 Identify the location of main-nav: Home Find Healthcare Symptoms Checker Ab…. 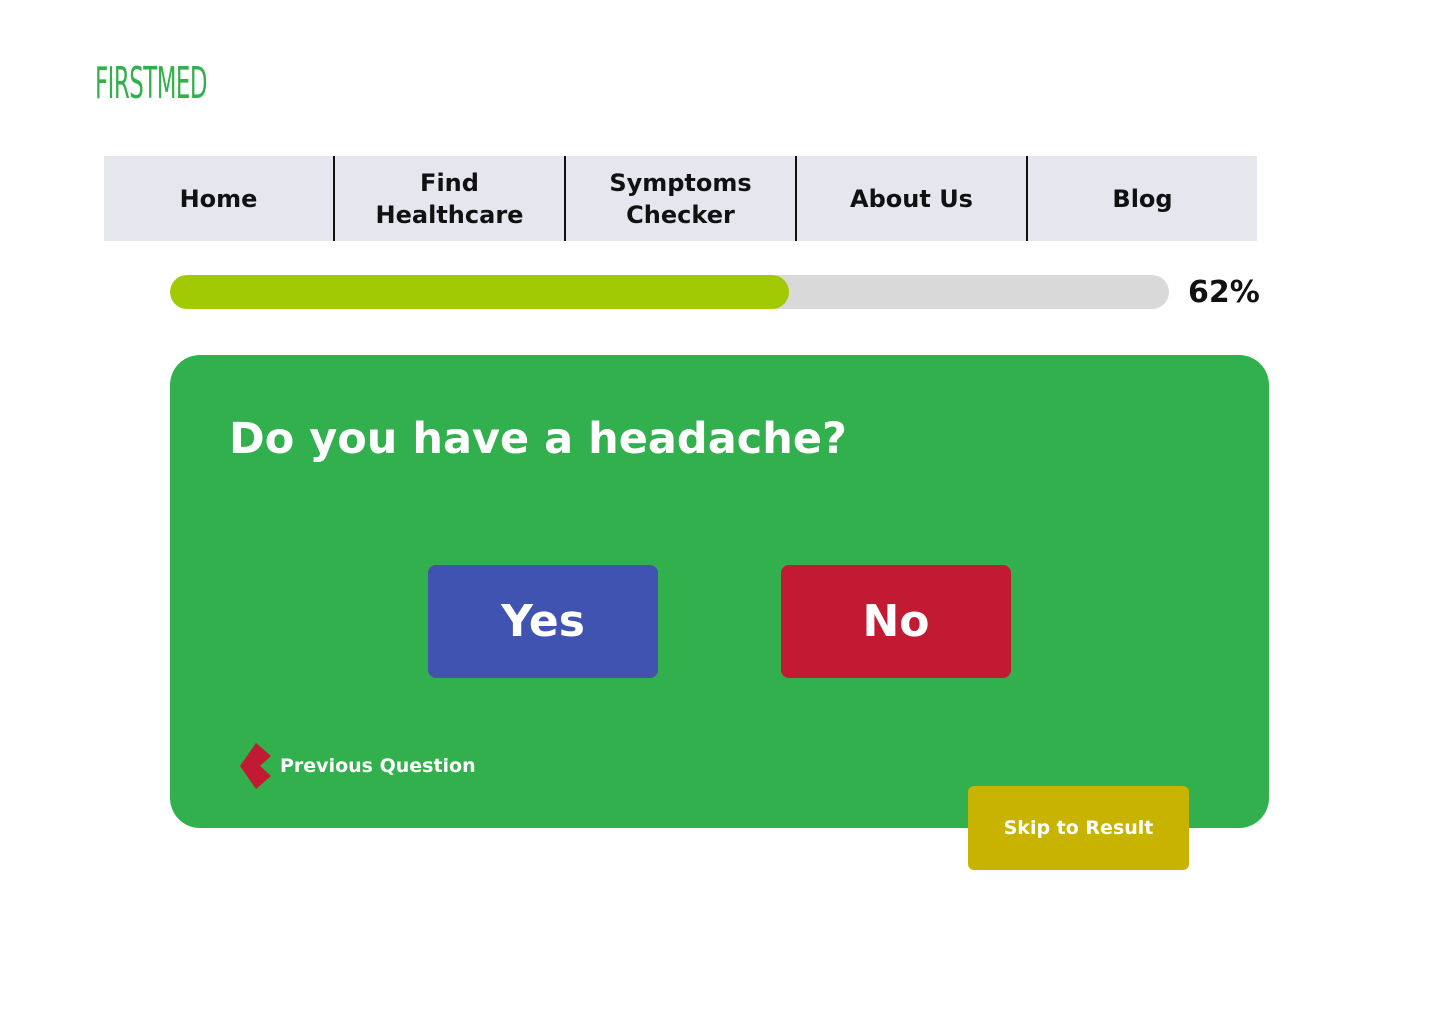
(680, 198).